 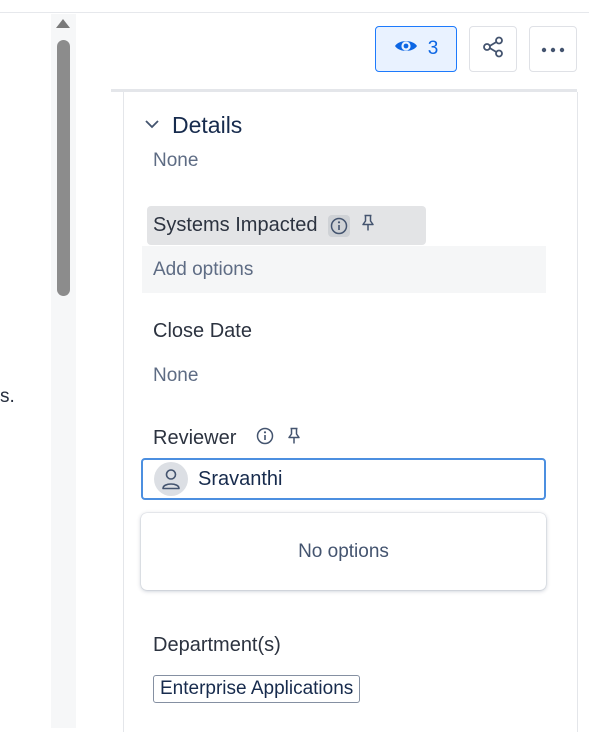 What do you see at coordinates (217, 645) in the screenshot?
I see `departments-label: Department(s)` at bounding box center [217, 645].